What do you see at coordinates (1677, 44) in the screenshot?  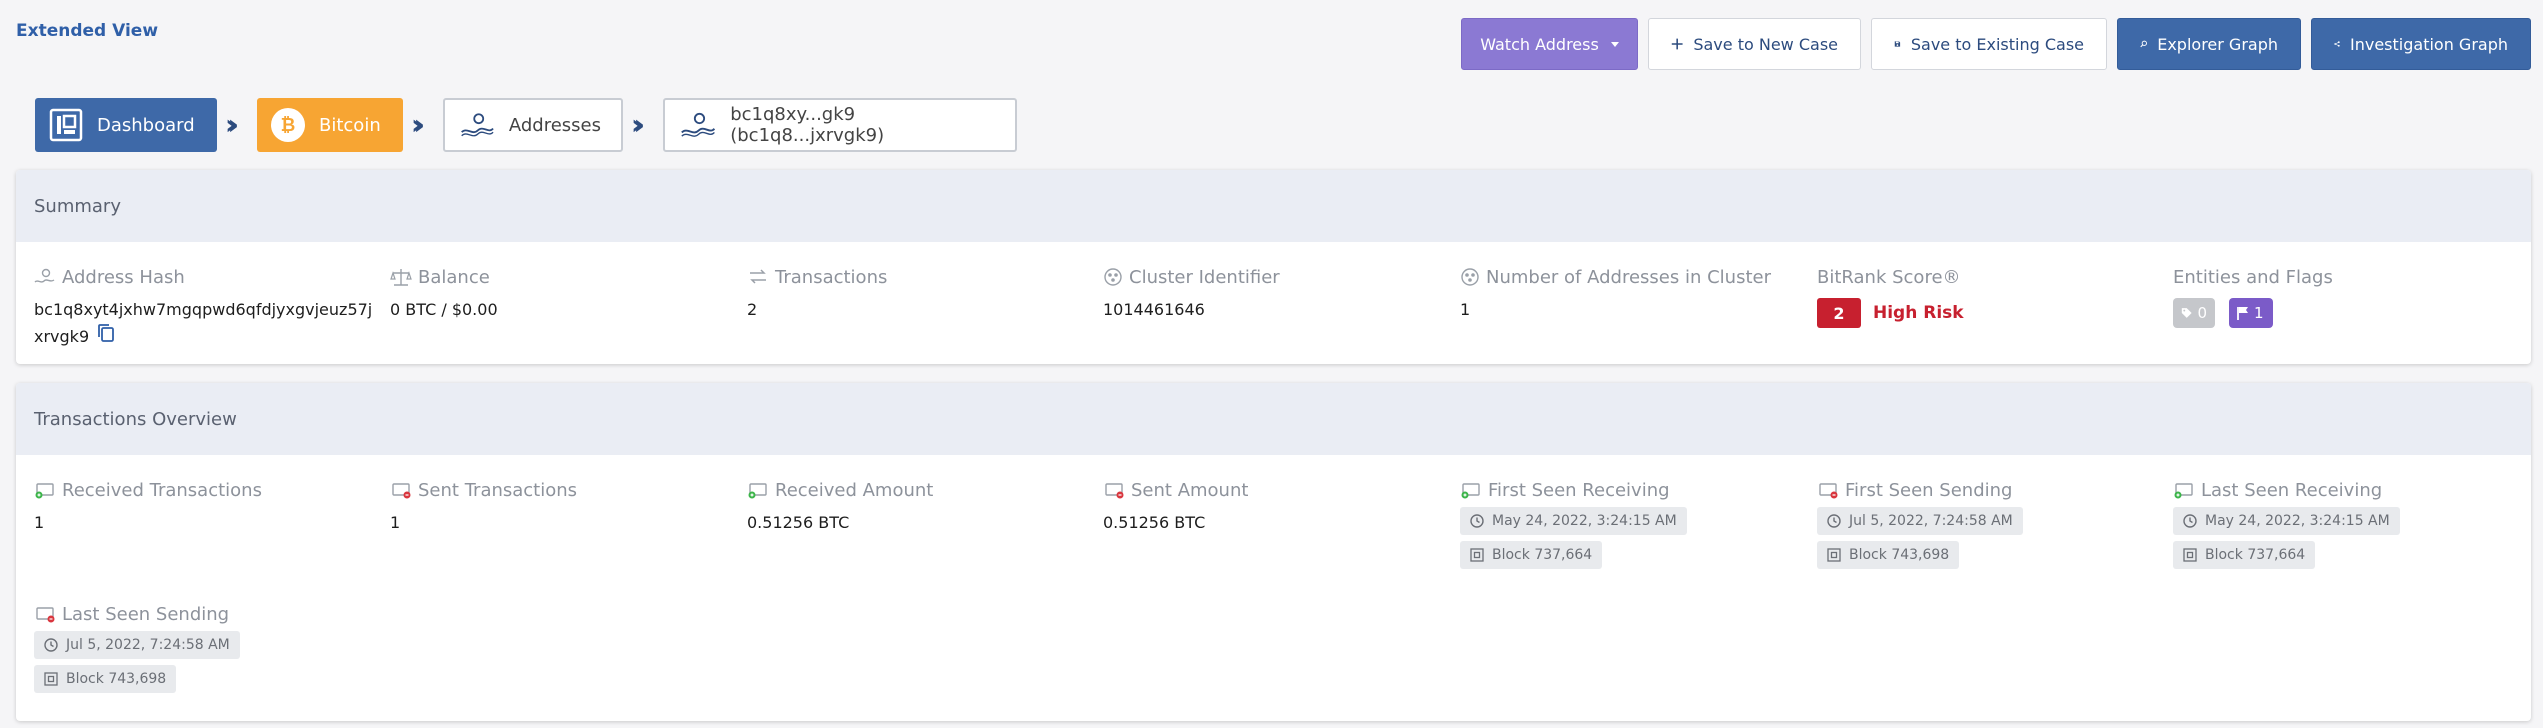 I see `plus-icon` at bounding box center [1677, 44].